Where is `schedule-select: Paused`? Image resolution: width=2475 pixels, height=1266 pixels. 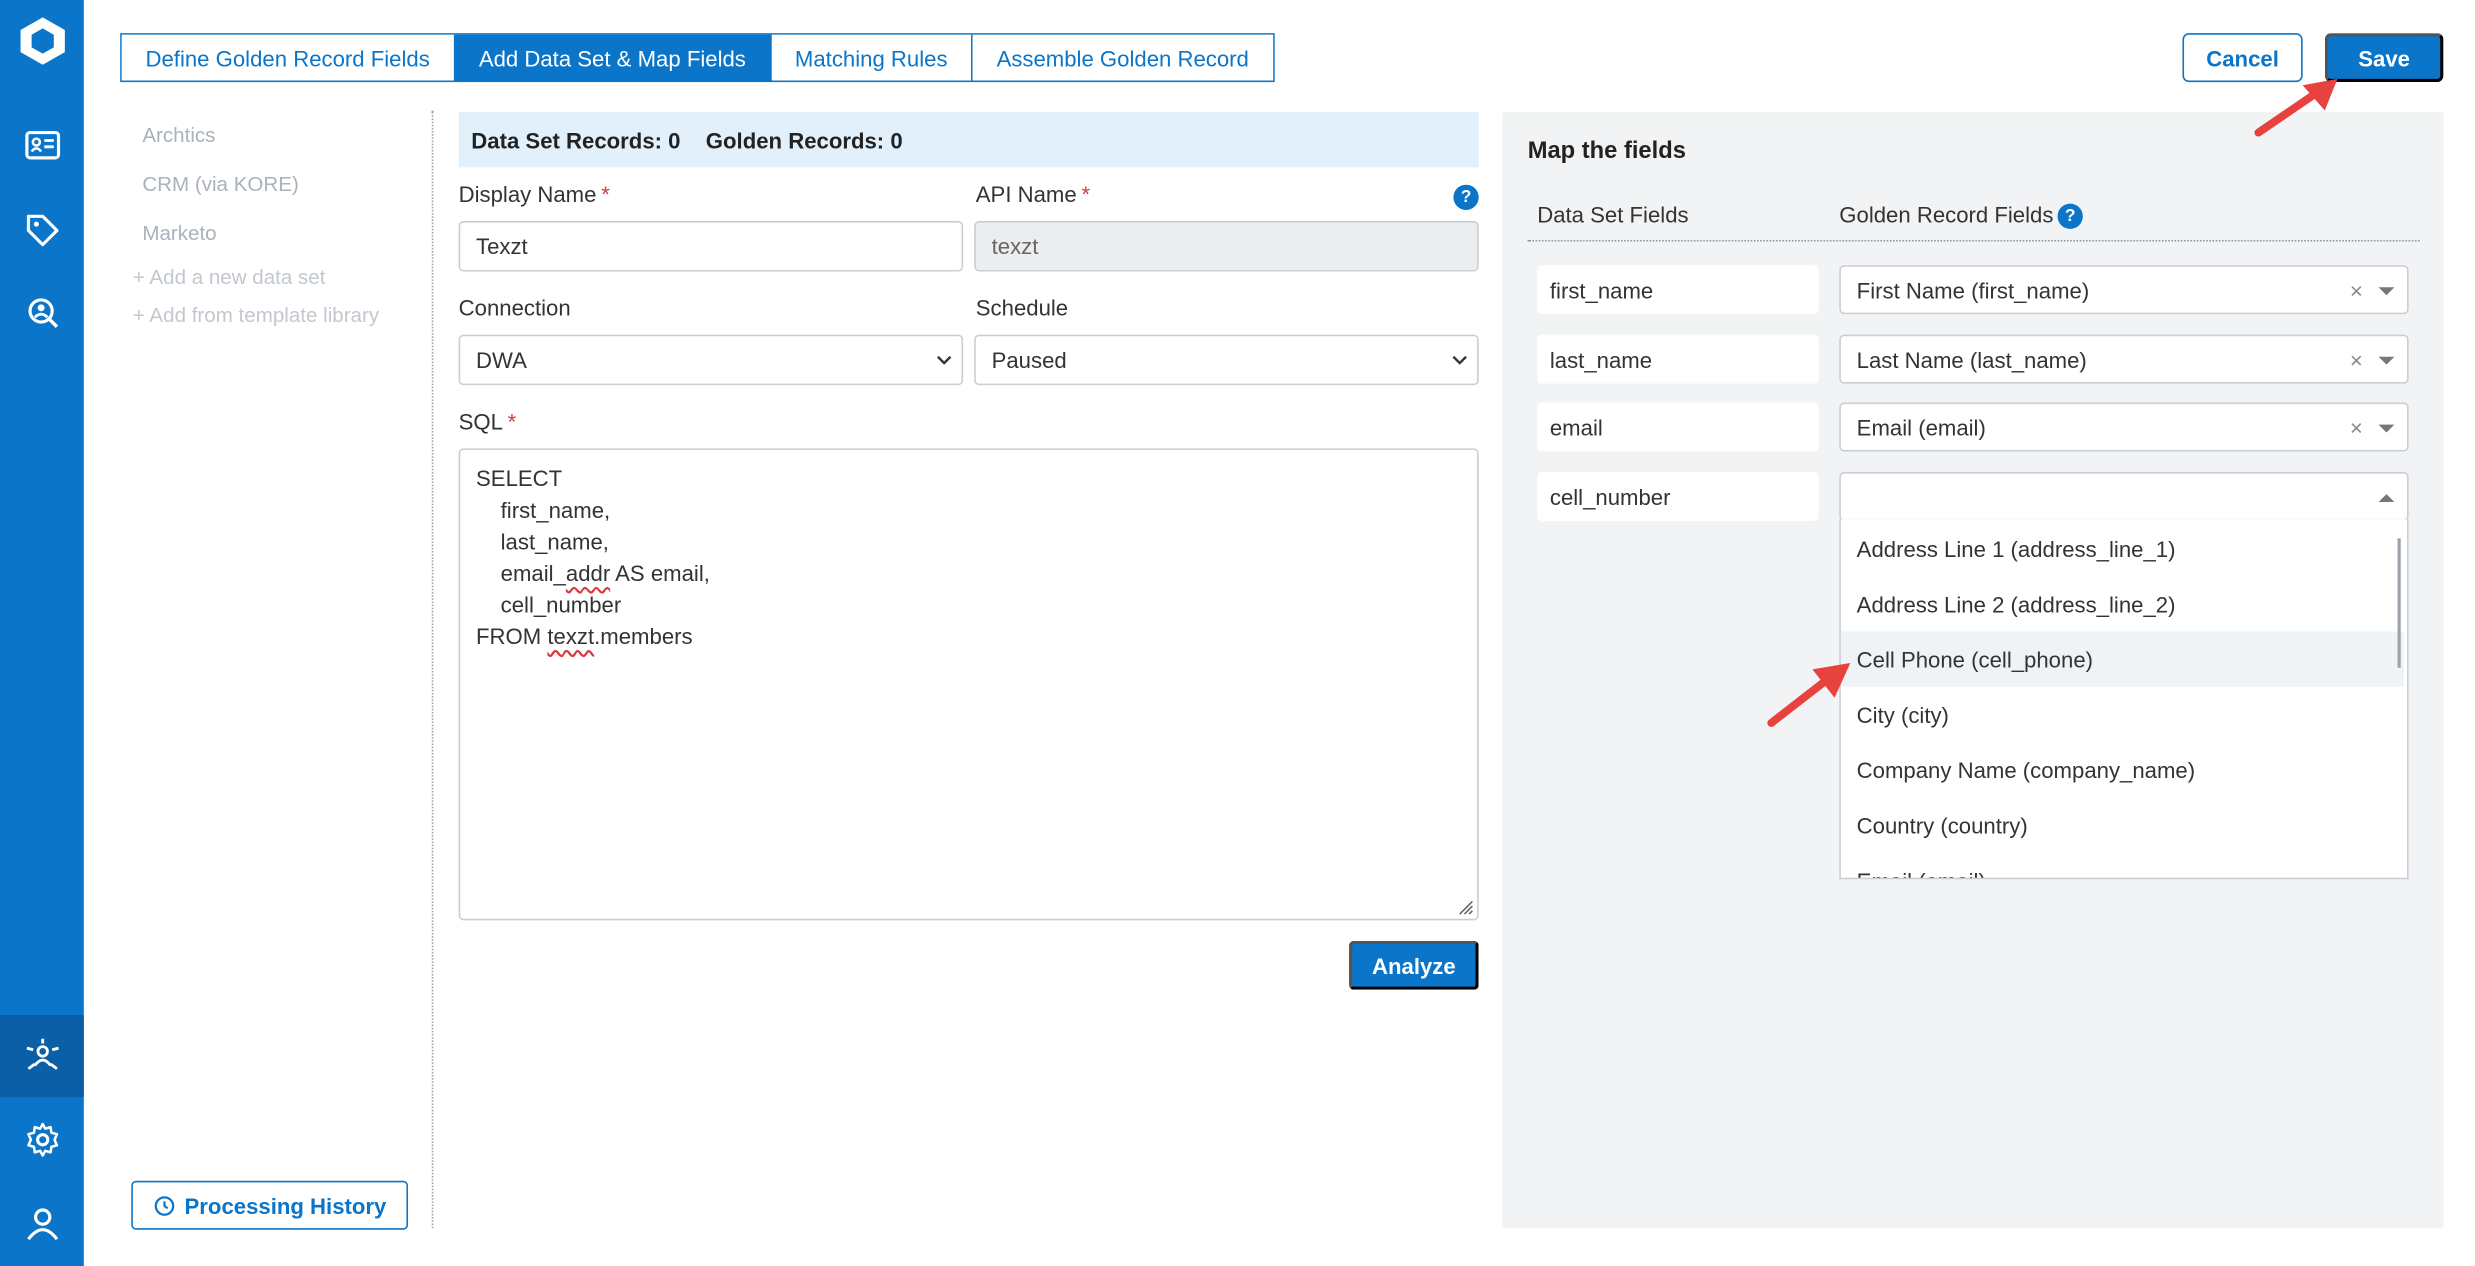
schedule-select: Paused is located at coordinates (1226, 360).